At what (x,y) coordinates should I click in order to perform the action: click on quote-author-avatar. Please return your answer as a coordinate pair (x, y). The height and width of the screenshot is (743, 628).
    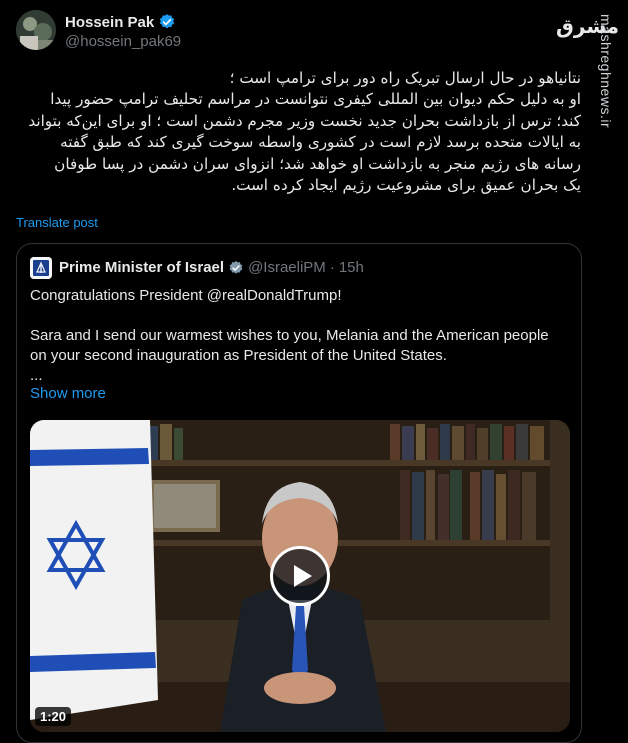
    Looking at the image, I should click on (41, 268).